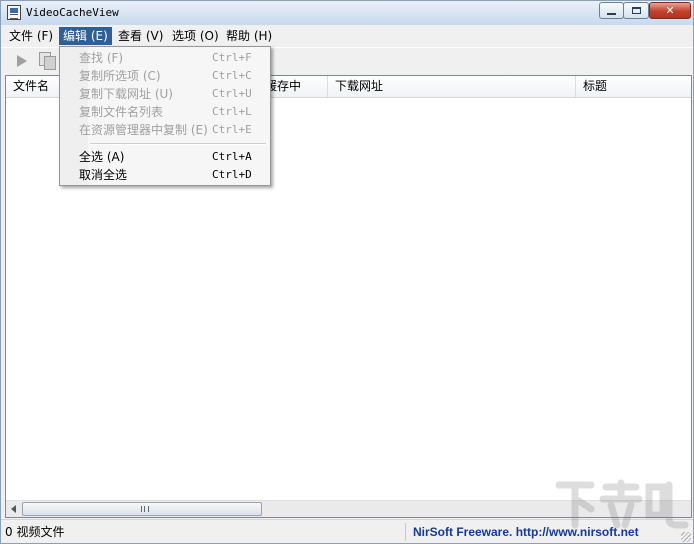  Describe the element at coordinates (72, 12) in the screenshot. I see `window-title: VideoCacheView` at that location.